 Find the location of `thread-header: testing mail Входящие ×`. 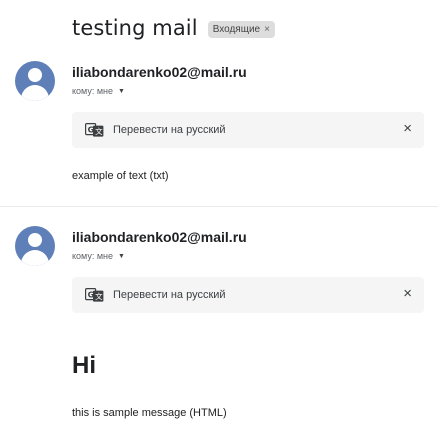

thread-header: testing mail Входящие × is located at coordinates (173, 28).